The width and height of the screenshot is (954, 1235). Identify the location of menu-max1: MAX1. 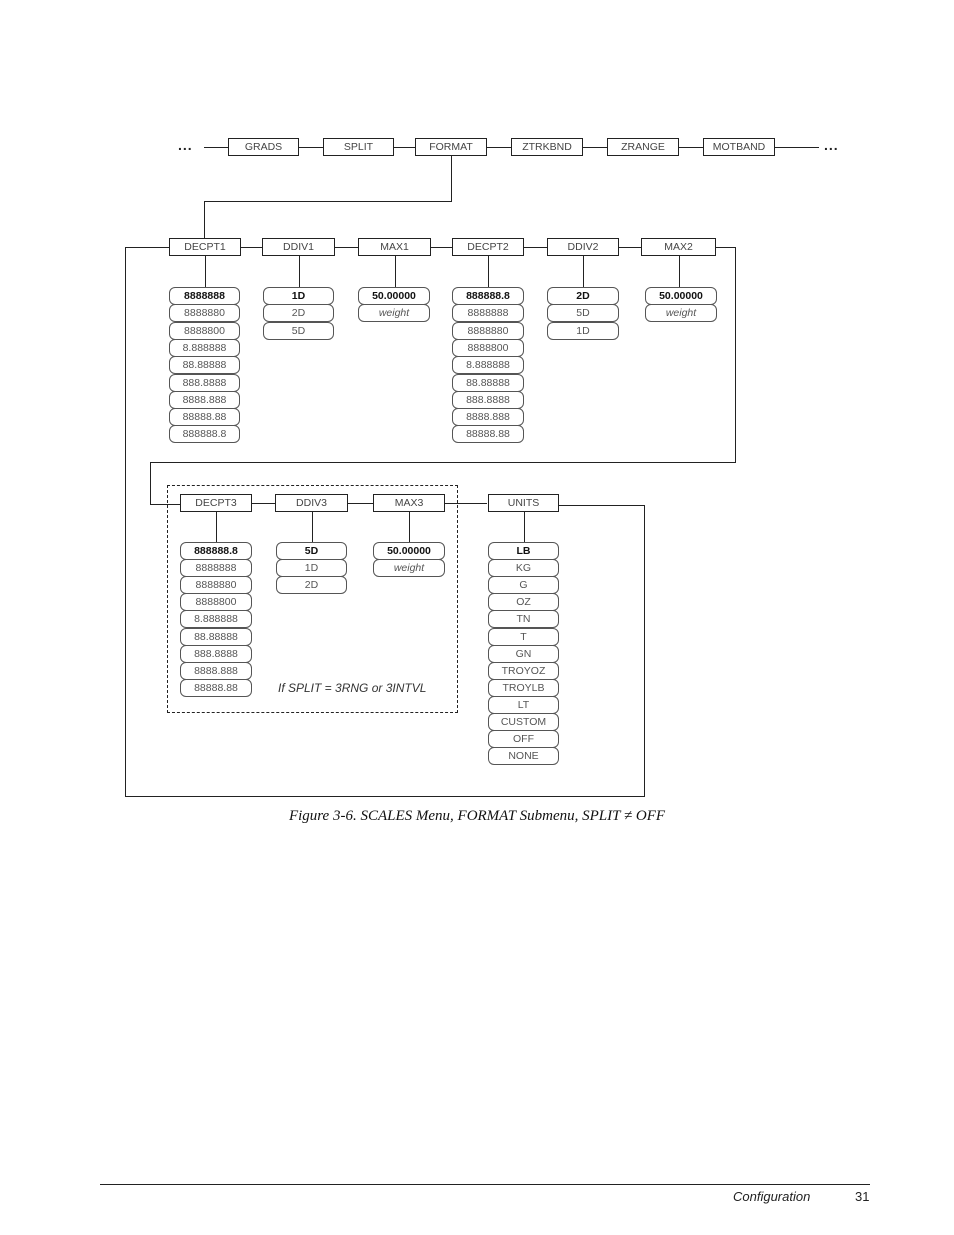
(394, 247).